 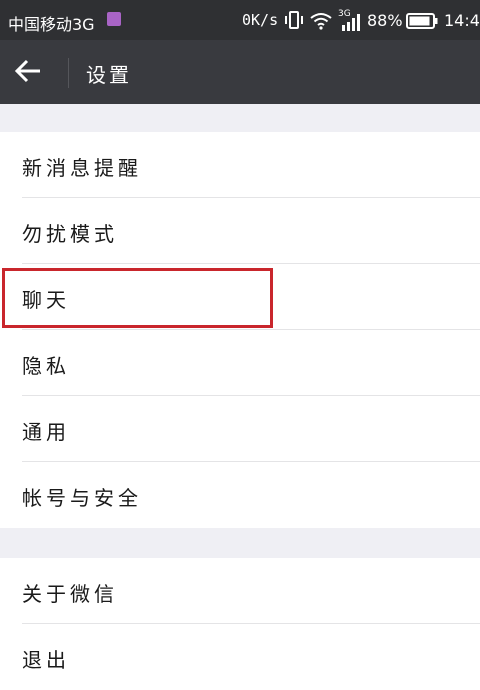 I want to click on network-speed: 0K/s, so click(x=260, y=20).